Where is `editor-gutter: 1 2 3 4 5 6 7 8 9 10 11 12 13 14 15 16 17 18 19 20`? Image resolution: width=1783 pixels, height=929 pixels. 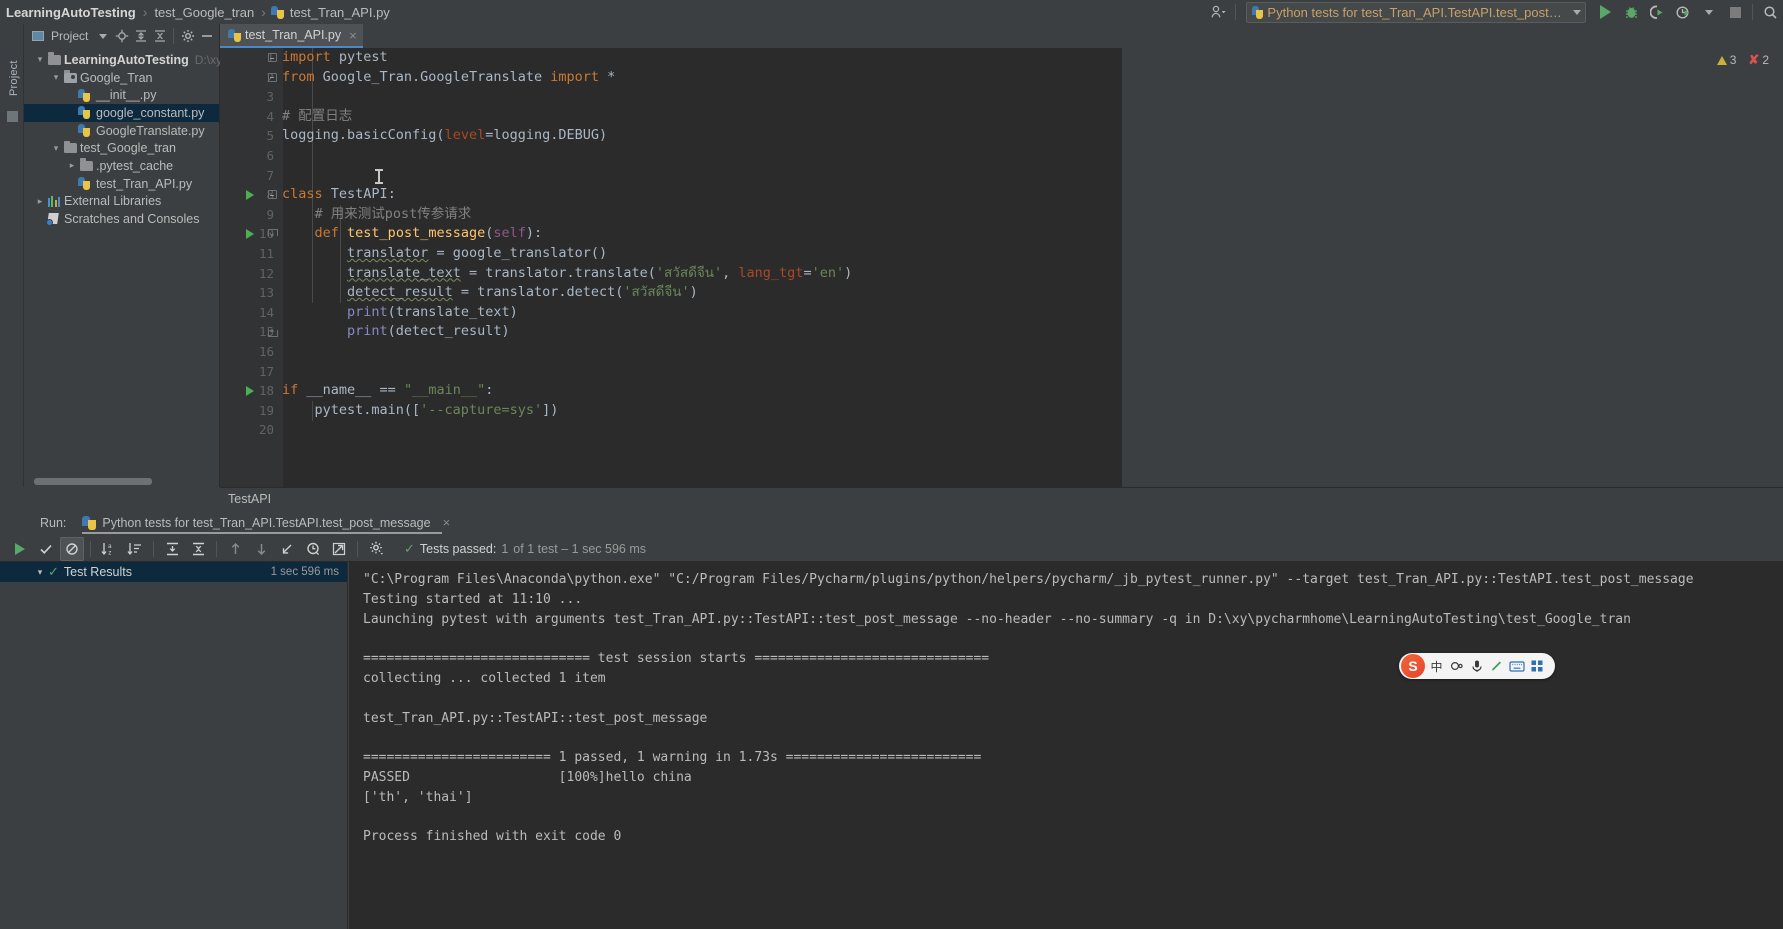
editor-gutter: 1 2 3 4 5 6 7 8 9 10 11 12 13 14 15 16 17 18 19 20 is located at coordinates (251, 267).